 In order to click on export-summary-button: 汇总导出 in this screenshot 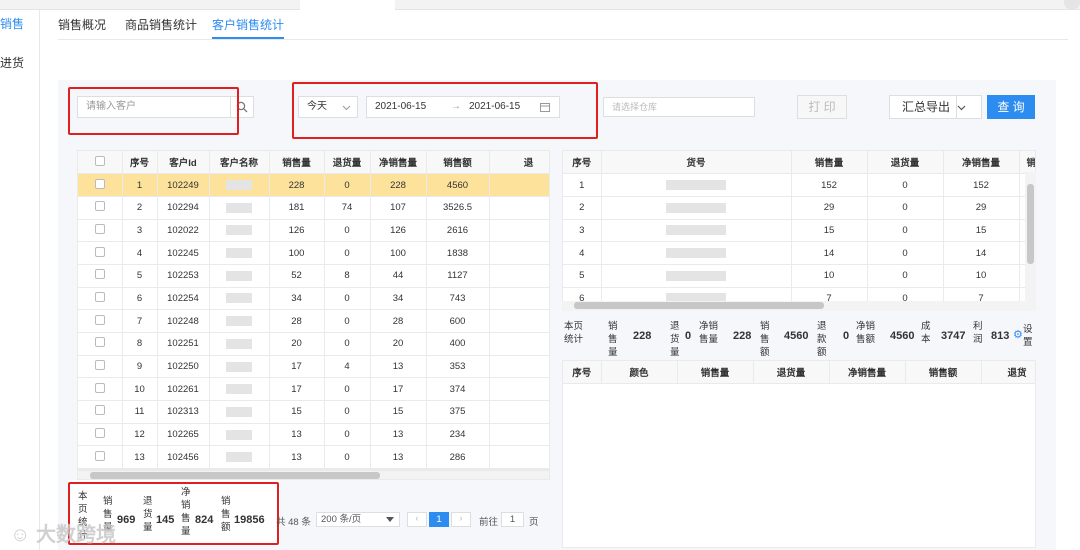, I will do `click(935, 107)`.